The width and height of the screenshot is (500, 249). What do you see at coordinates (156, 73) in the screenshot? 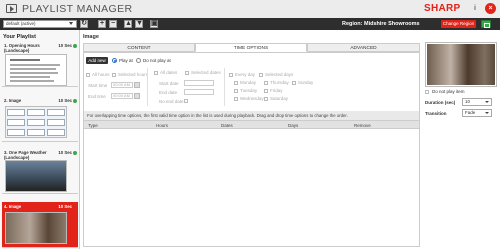
I see `all-dates-checkbox` at bounding box center [156, 73].